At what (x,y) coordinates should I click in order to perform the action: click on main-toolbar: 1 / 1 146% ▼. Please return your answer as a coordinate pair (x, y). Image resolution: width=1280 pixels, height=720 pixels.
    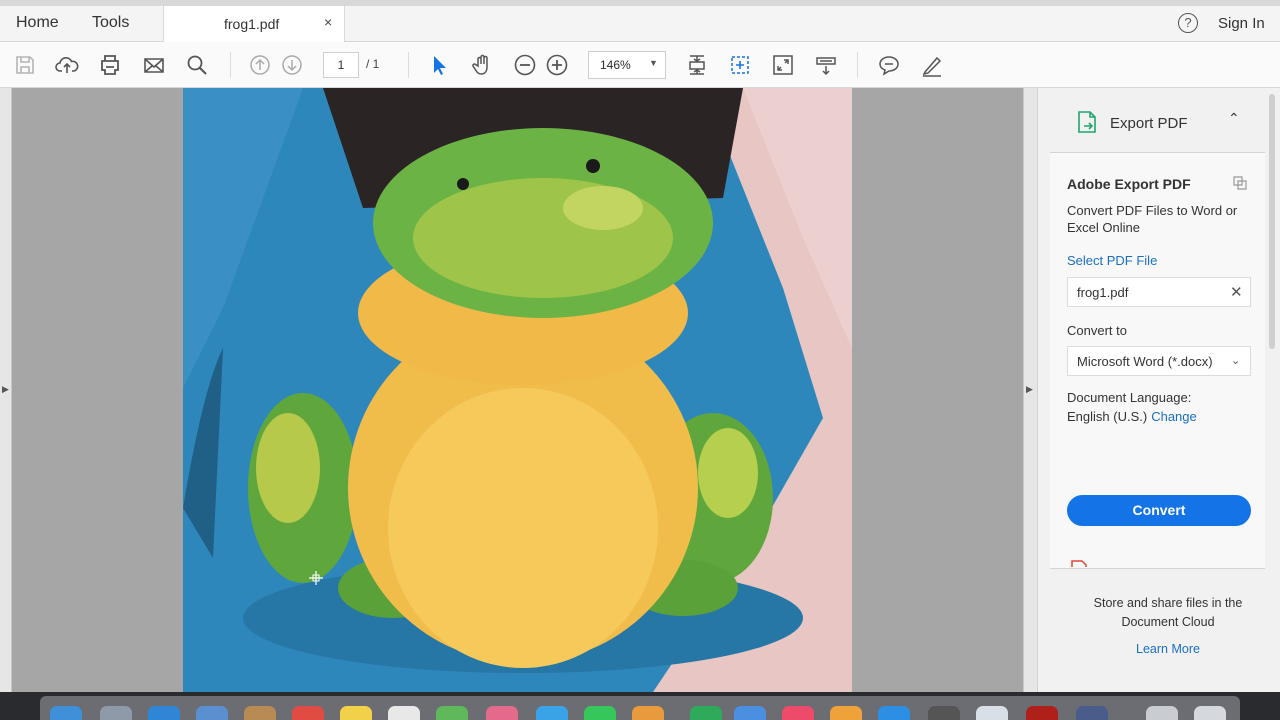
    Looking at the image, I should click on (640, 65).